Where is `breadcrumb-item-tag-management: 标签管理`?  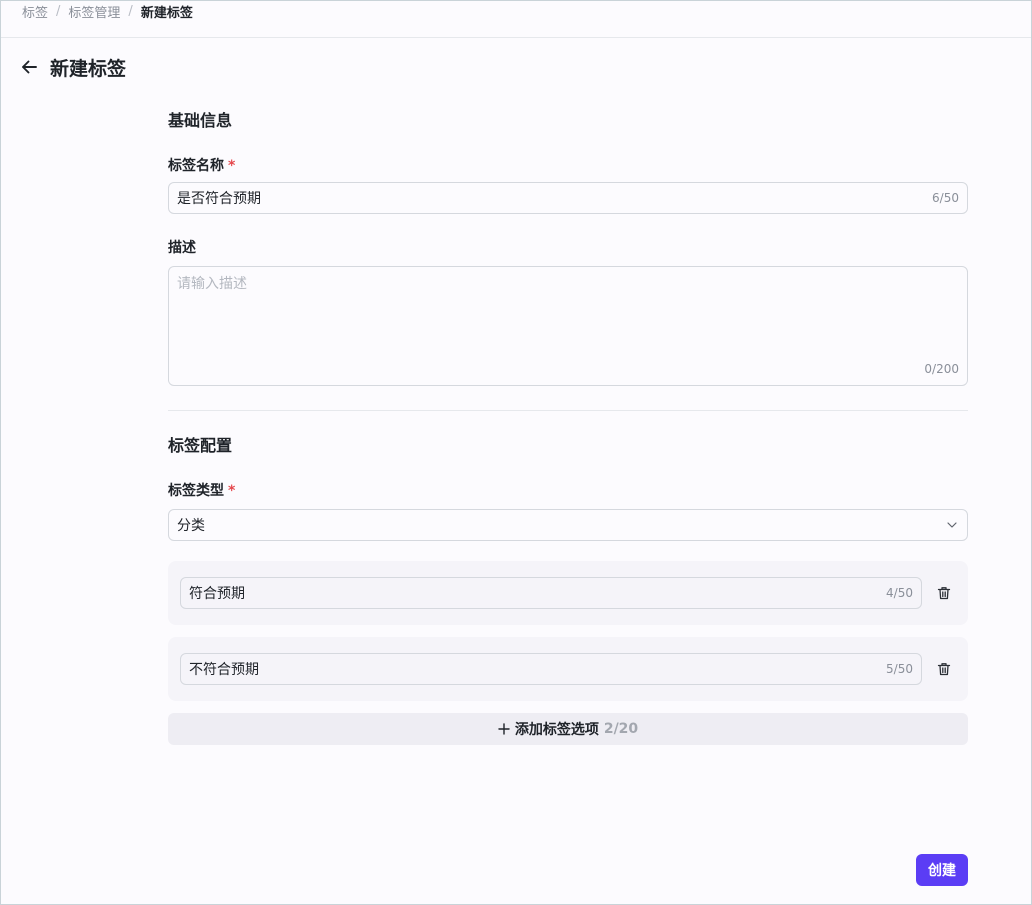
breadcrumb-item-tag-management: 标签管理 is located at coordinates (94, 11).